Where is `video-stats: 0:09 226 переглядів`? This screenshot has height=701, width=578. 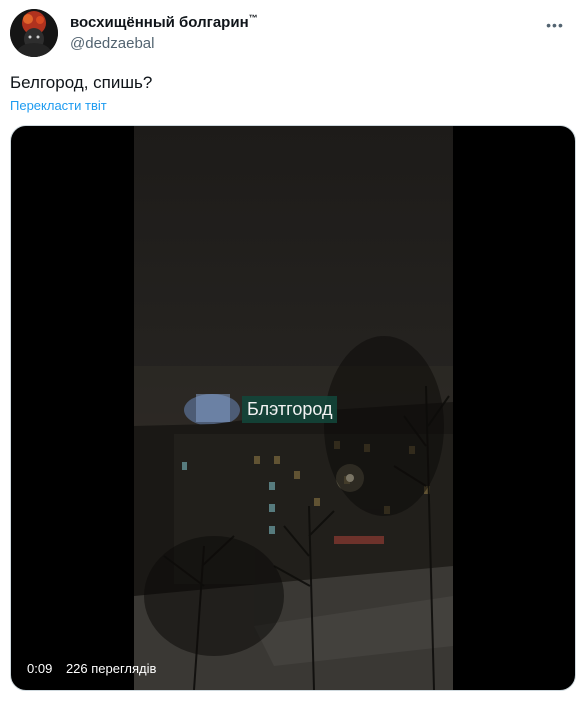
video-stats: 0:09 226 переглядів is located at coordinates (96, 668).